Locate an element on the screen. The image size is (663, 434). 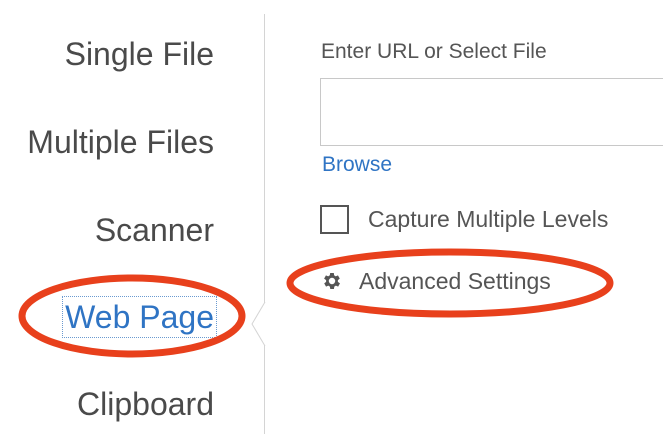
nav-item-label: Multiple Files is located at coordinates (120, 142).